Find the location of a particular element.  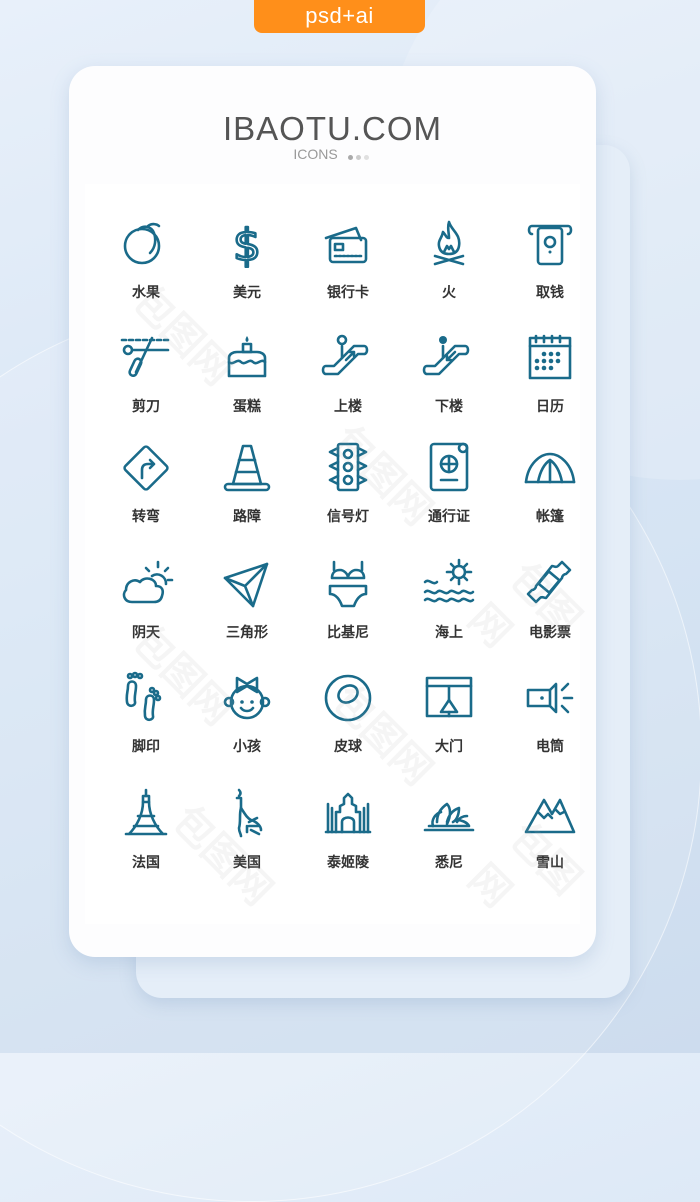

snow-mountain-icon is located at coordinates (550, 816).